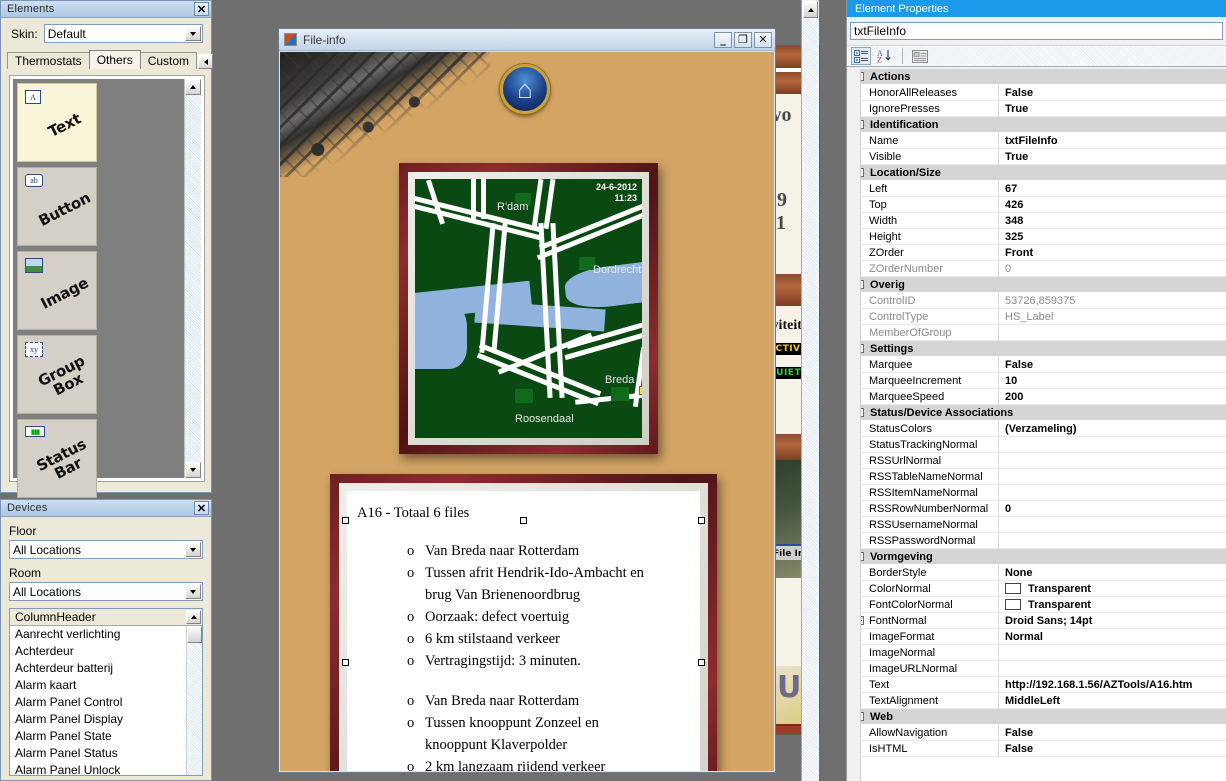 This screenshot has height=781, width=1226. I want to click on alphabetical-sort-icon: A Z, so click(885, 56).